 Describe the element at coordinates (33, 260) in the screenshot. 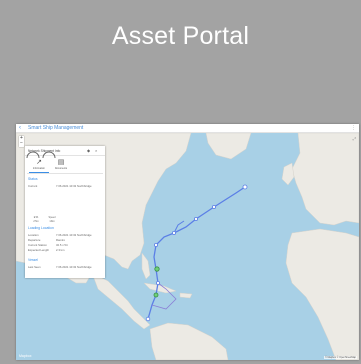

I see `section-title-vessel: Vessel` at that location.